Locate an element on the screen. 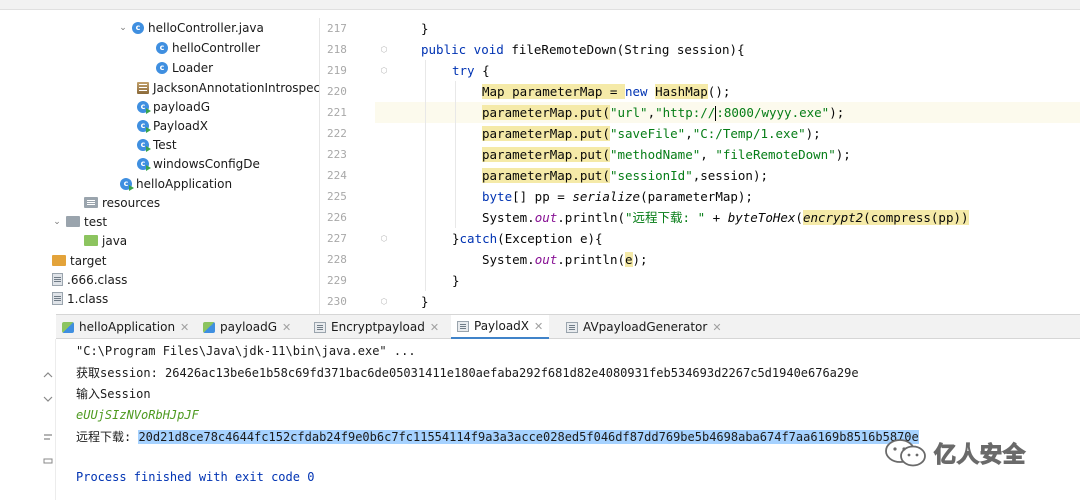  tree-item-1-class: 1.class is located at coordinates (80, 298).